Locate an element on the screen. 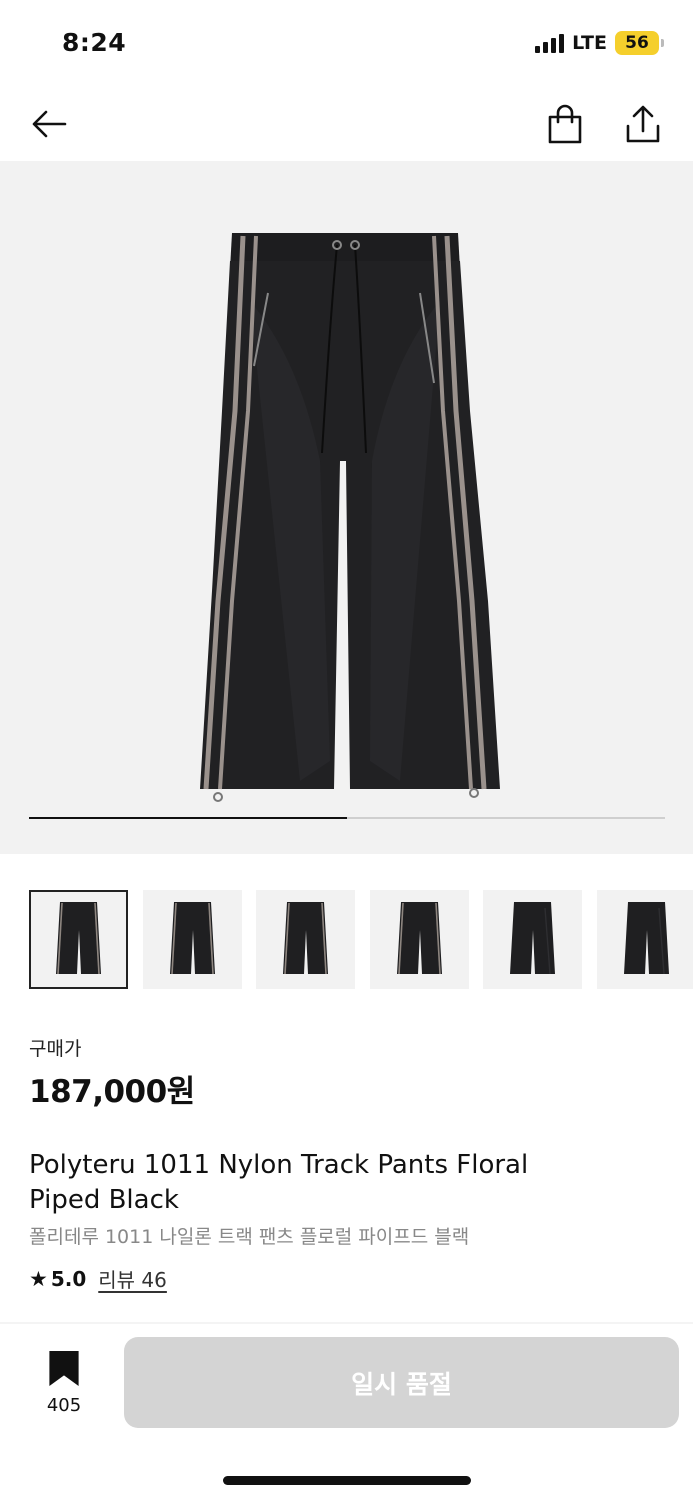  cart-button is located at coordinates (565, 124).